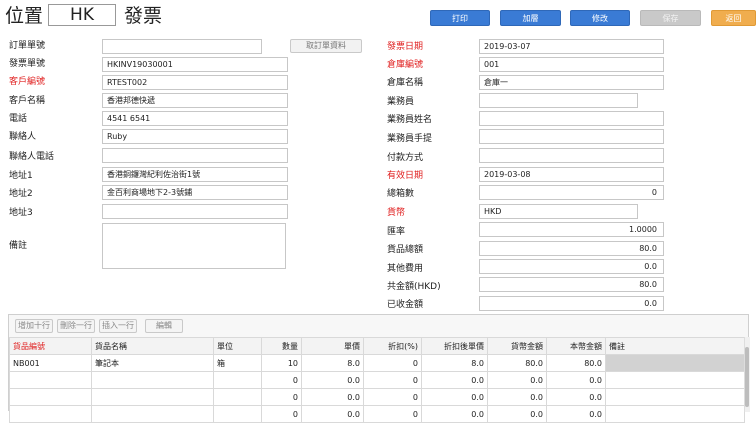  What do you see at coordinates (195, 100) in the screenshot?
I see `customer-name-input: 香港邦德快遞` at bounding box center [195, 100].